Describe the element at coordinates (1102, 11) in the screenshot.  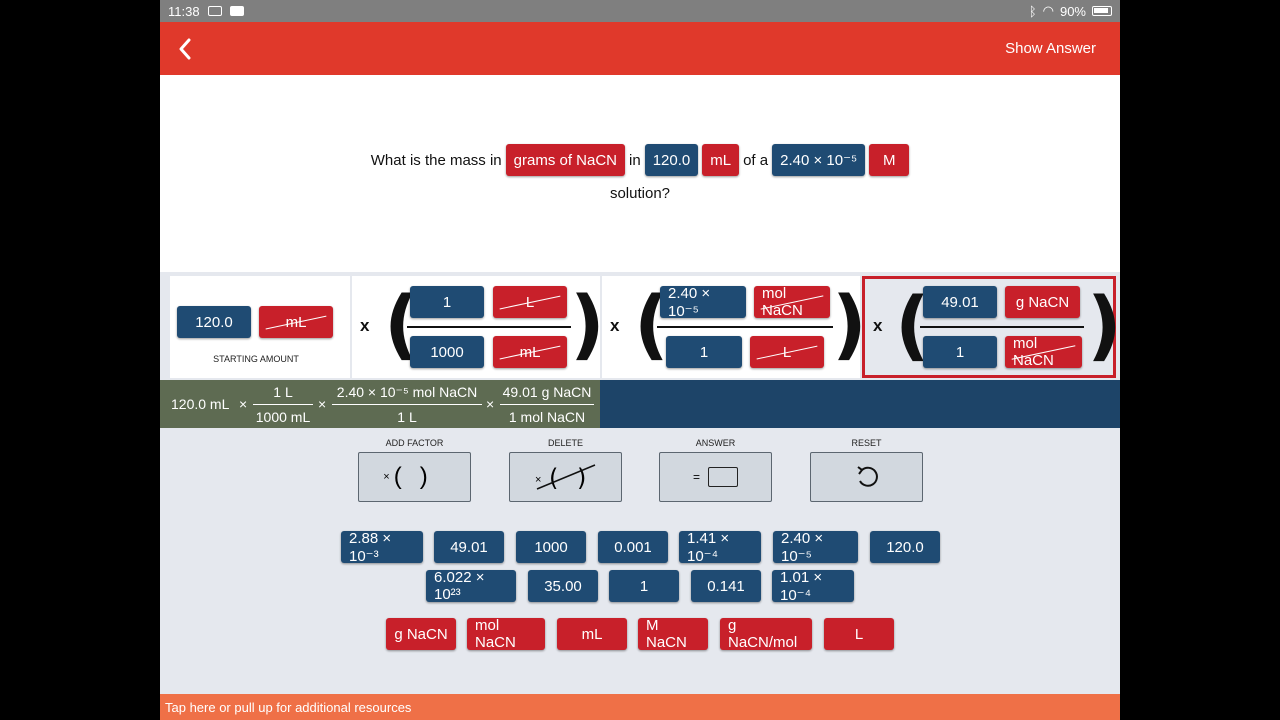
I see `battery-icon` at that location.